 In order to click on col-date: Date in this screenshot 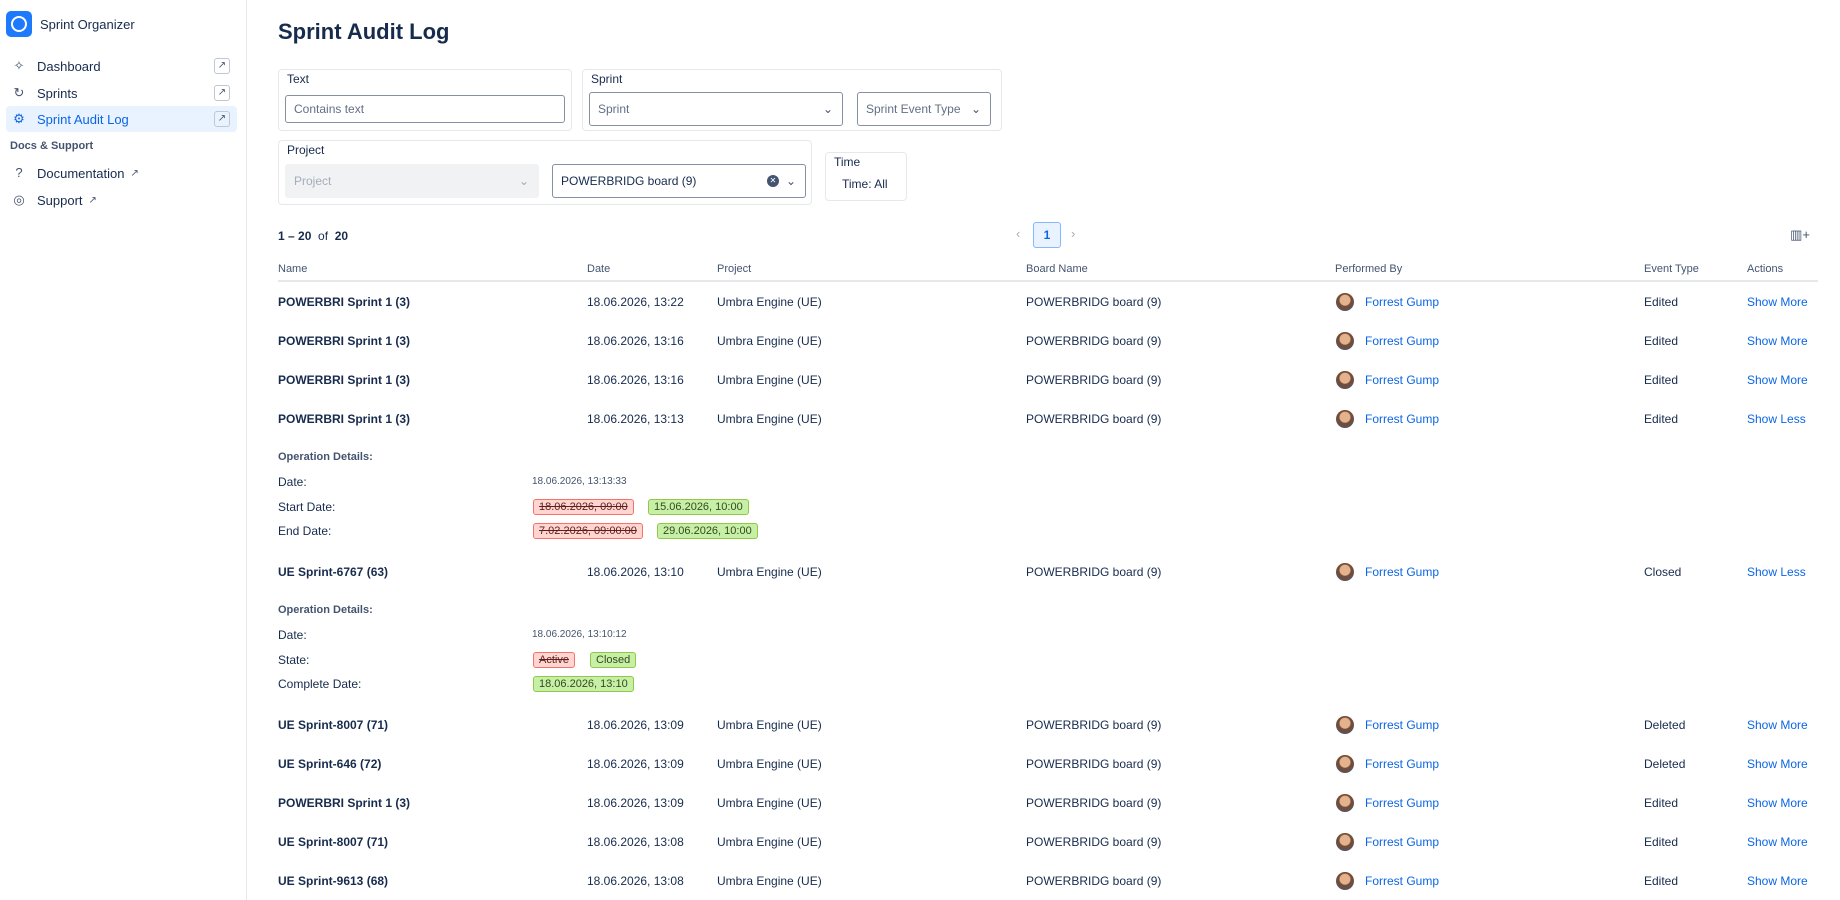, I will do `click(598, 269)`.